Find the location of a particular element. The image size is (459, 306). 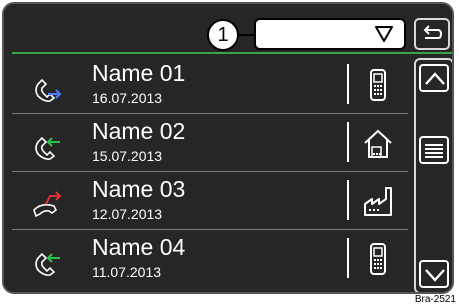

missed-call-icon is located at coordinates (47, 204).